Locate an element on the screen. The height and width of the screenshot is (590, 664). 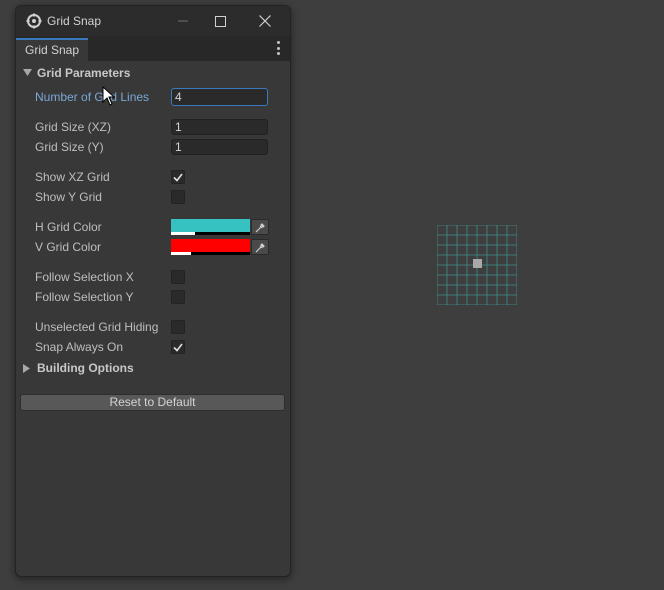
h-grid-alpha-bar is located at coordinates (210, 233).